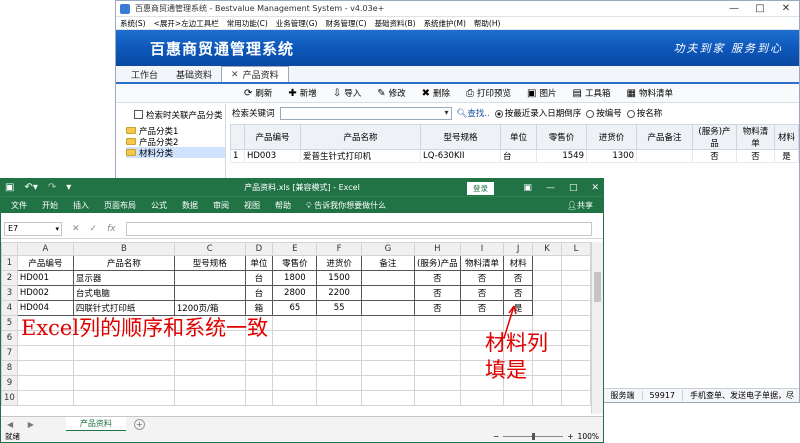  Describe the element at coordinates (388, 263) in the screenshot. I see `sheet-cell: 备注` at that location.